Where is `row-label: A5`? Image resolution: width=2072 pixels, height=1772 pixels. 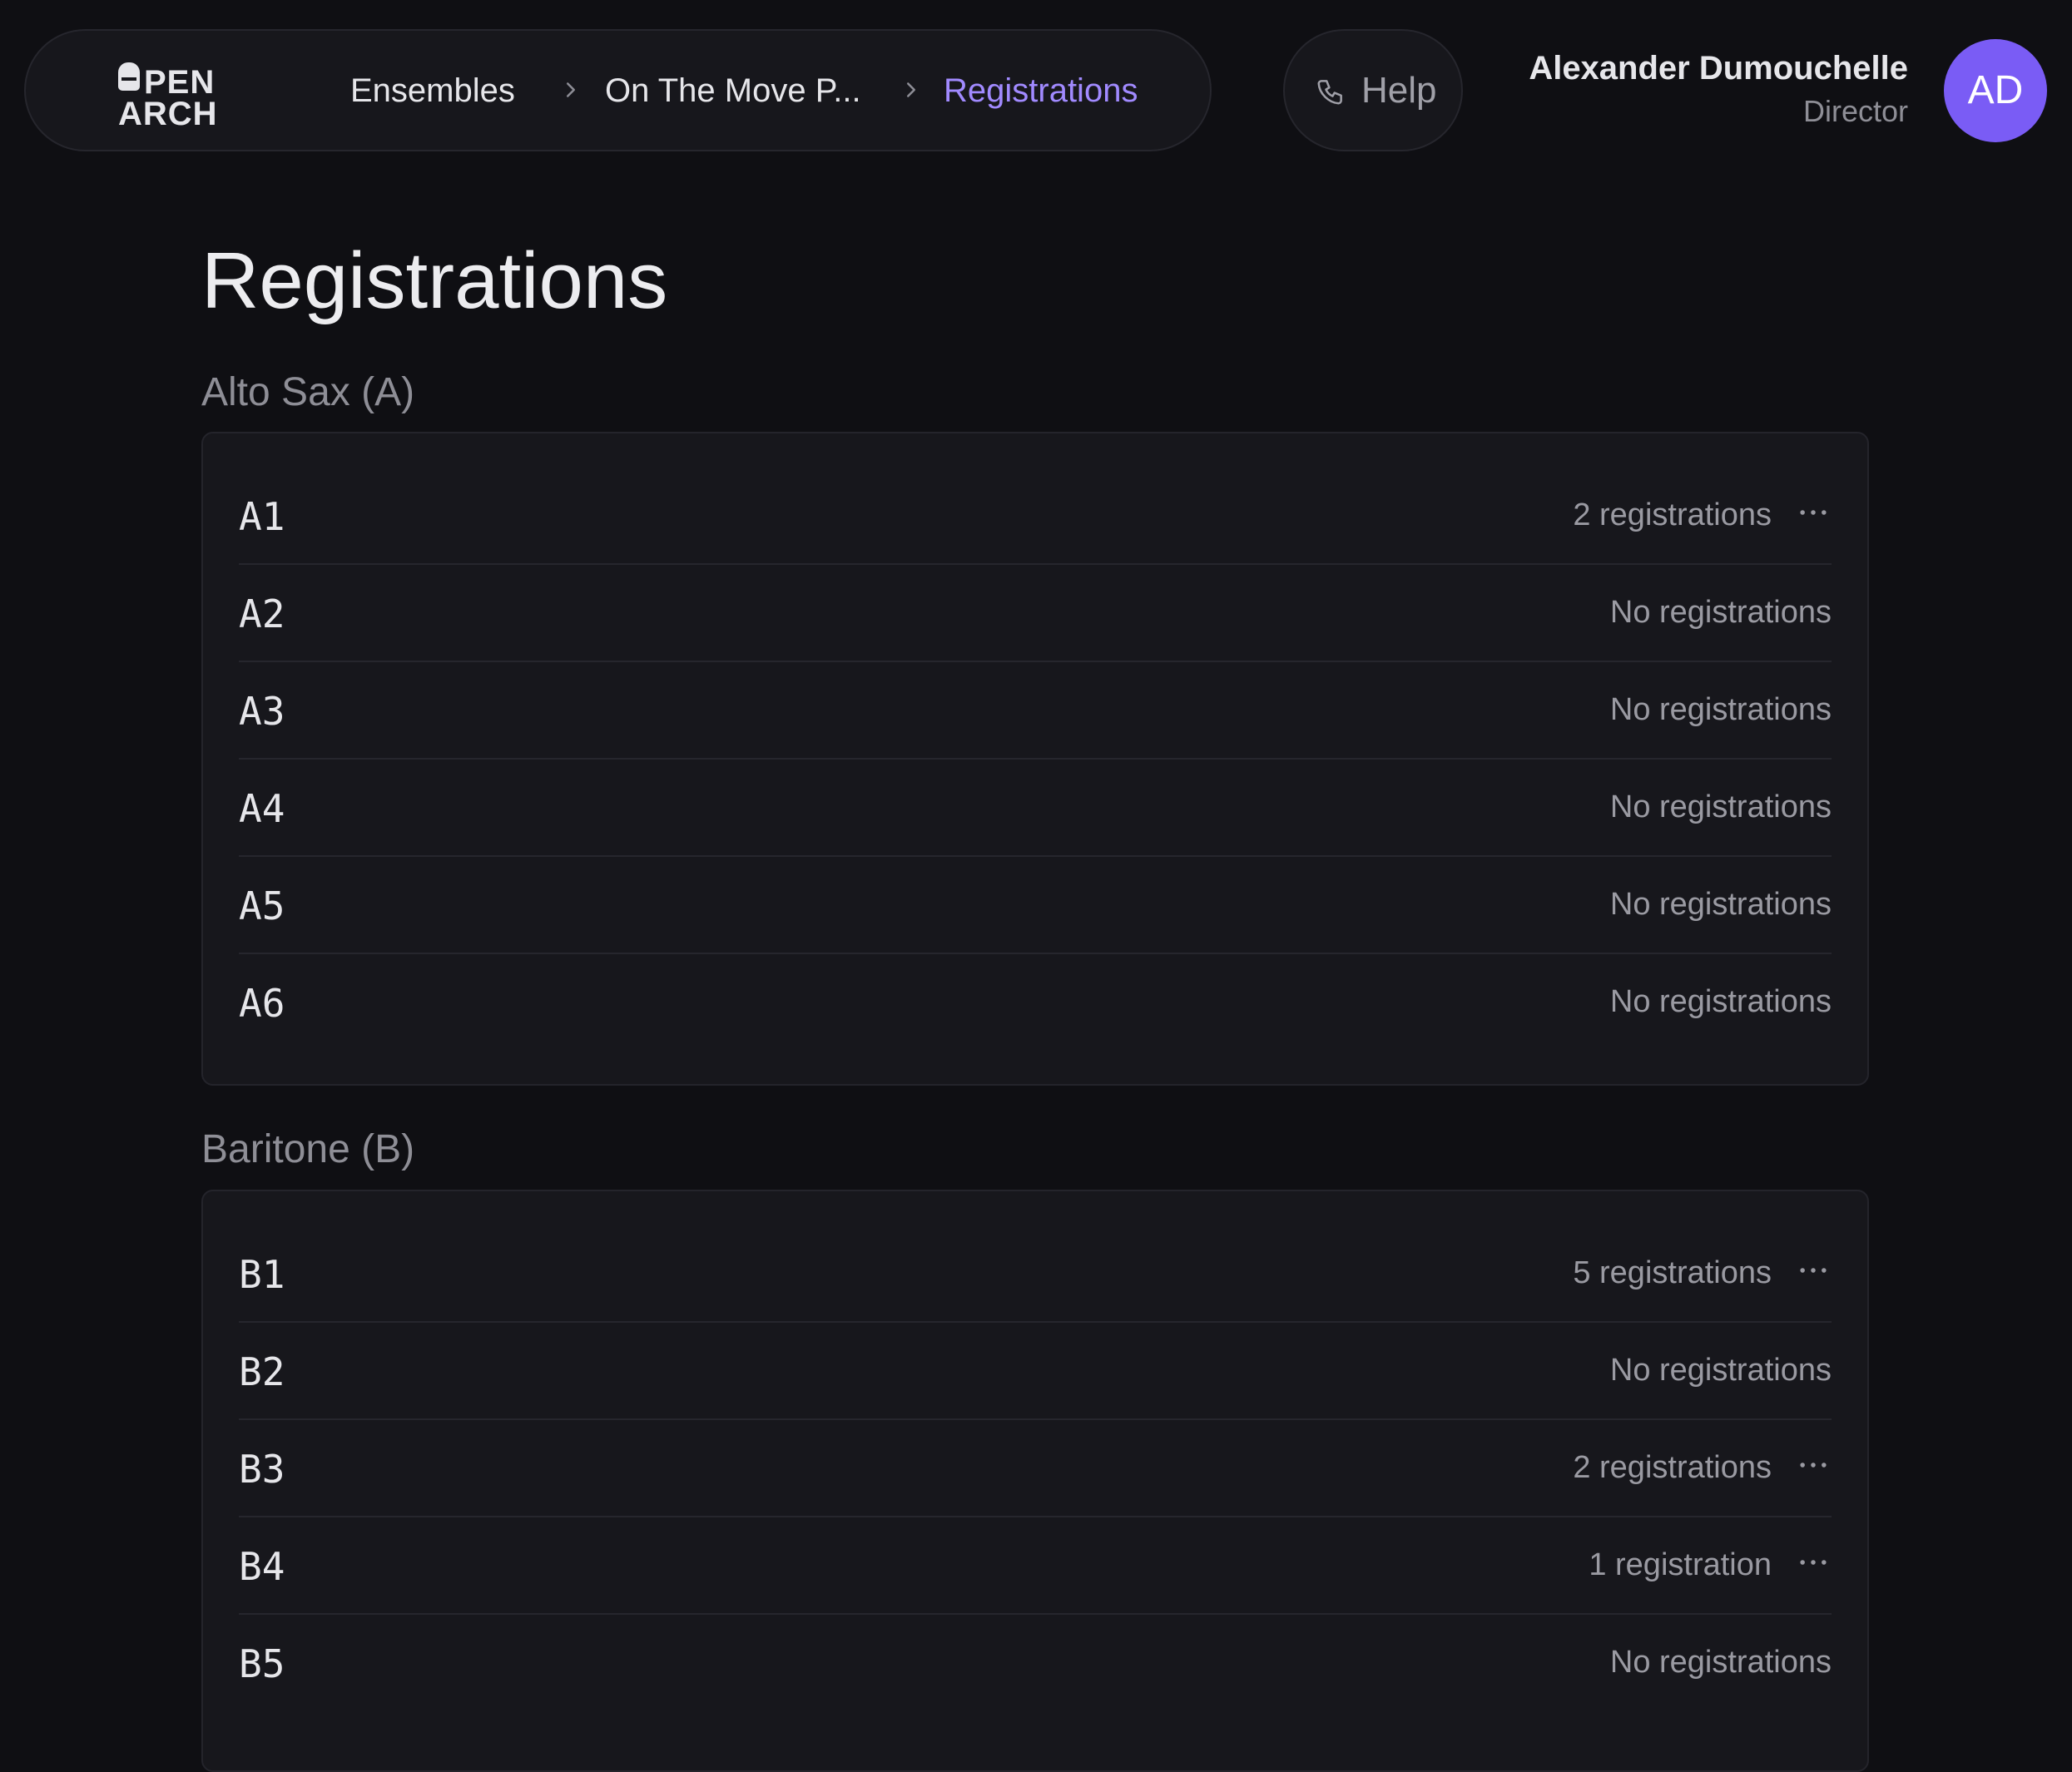 row-label: A5 is located at coordinates (262, 906).